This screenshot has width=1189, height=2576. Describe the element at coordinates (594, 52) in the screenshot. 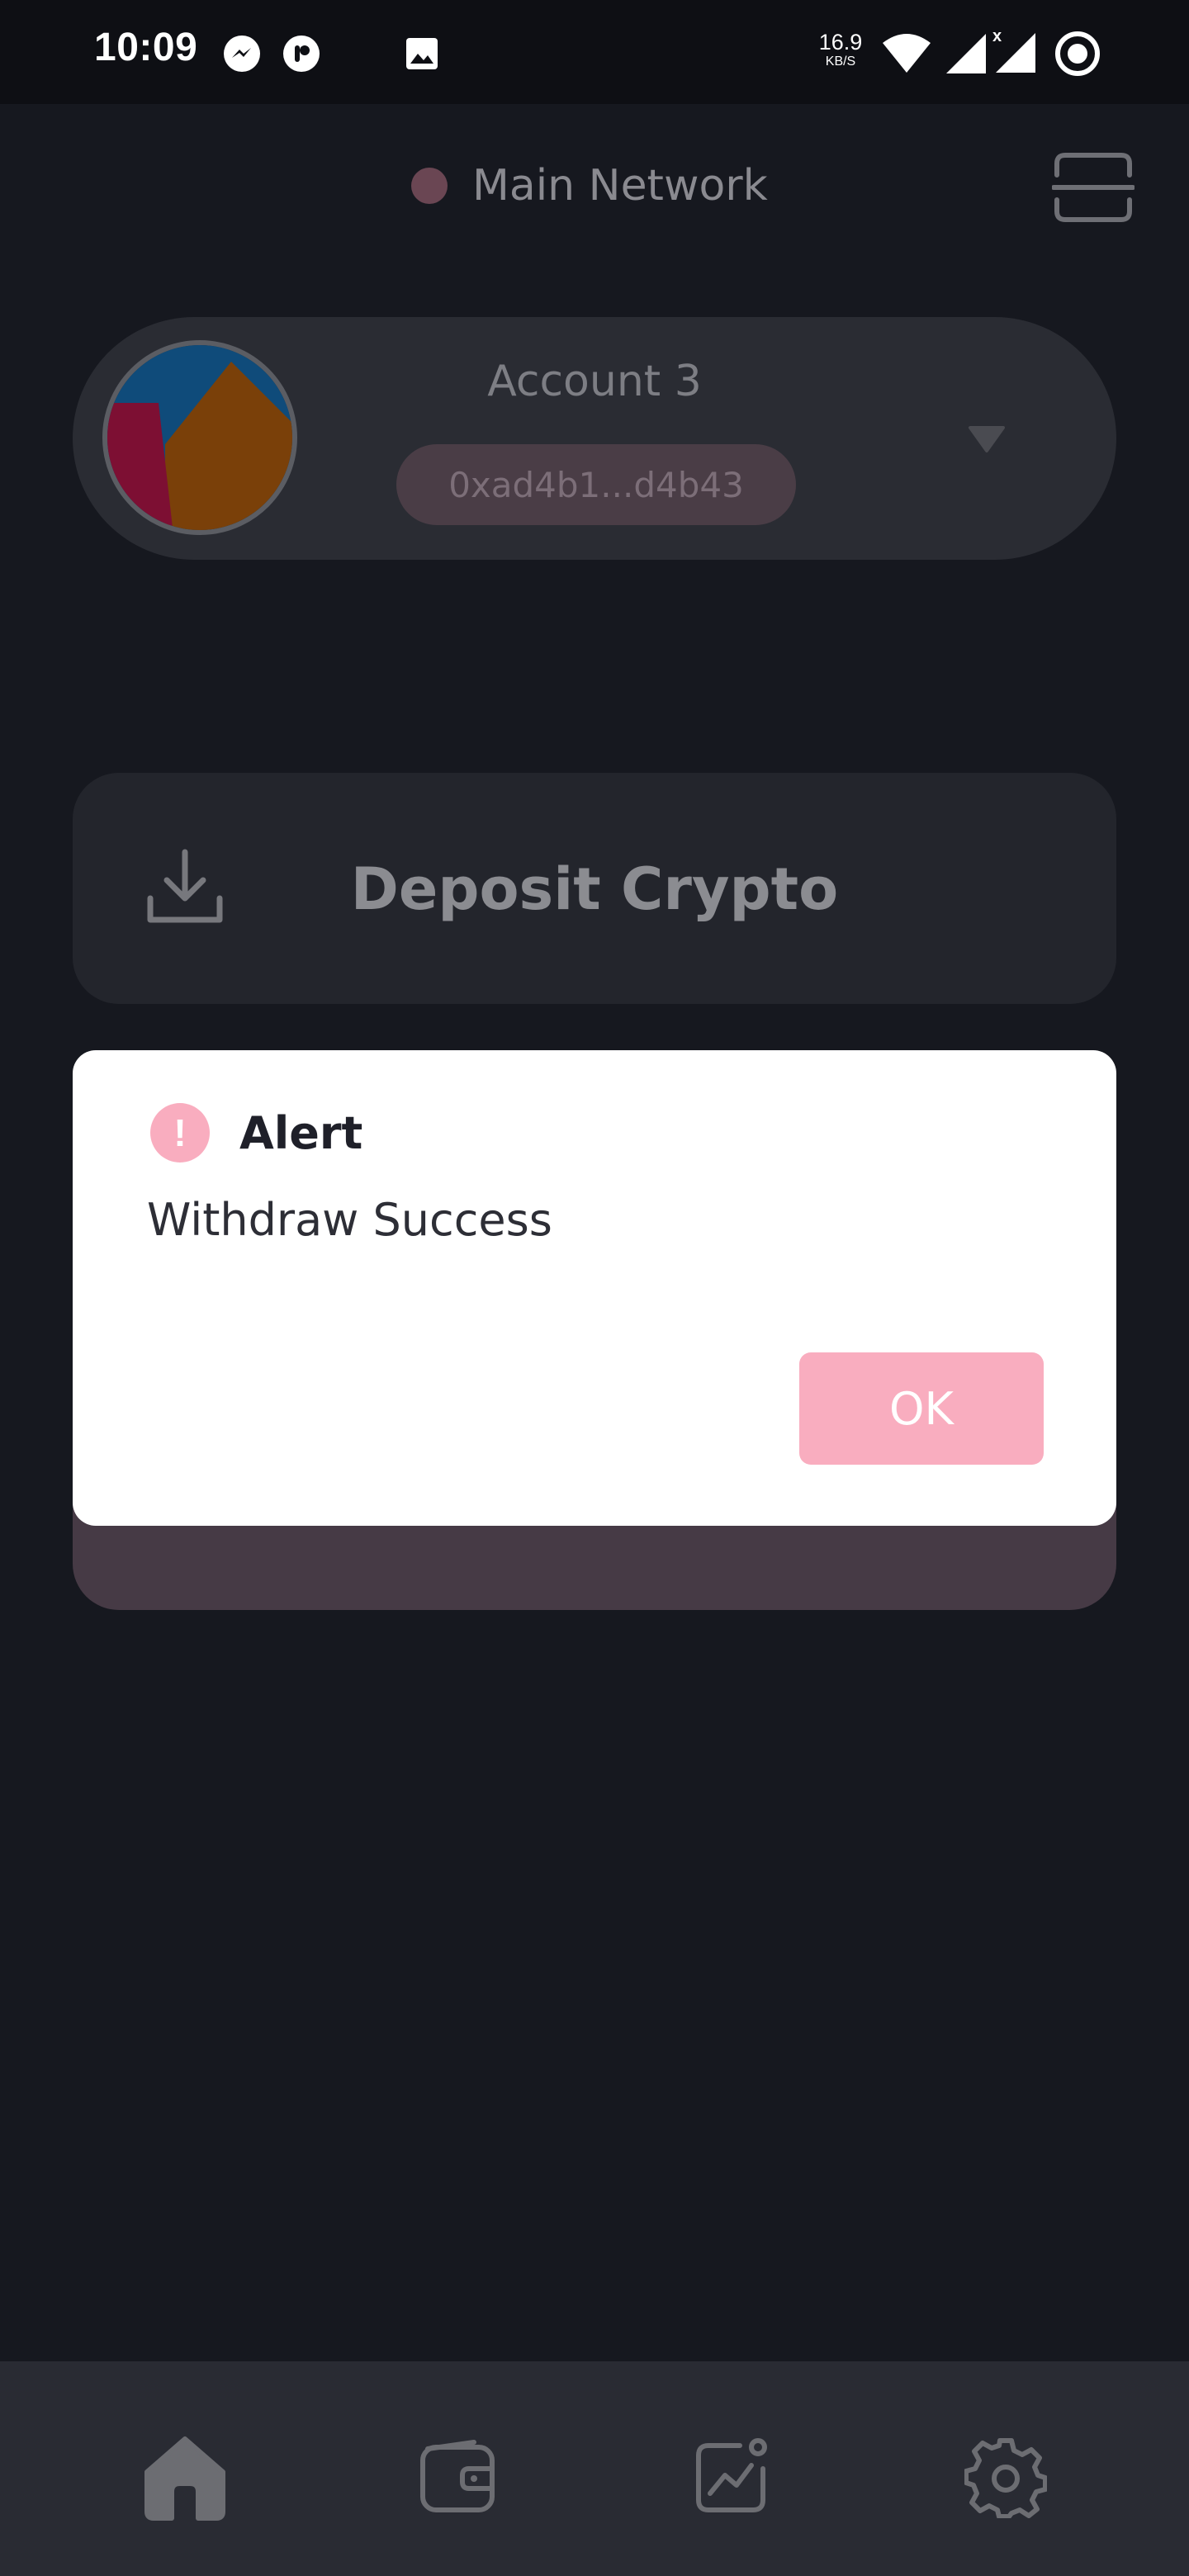

I see `status-bar: 10:09 16.9 KB/S x` at that location.